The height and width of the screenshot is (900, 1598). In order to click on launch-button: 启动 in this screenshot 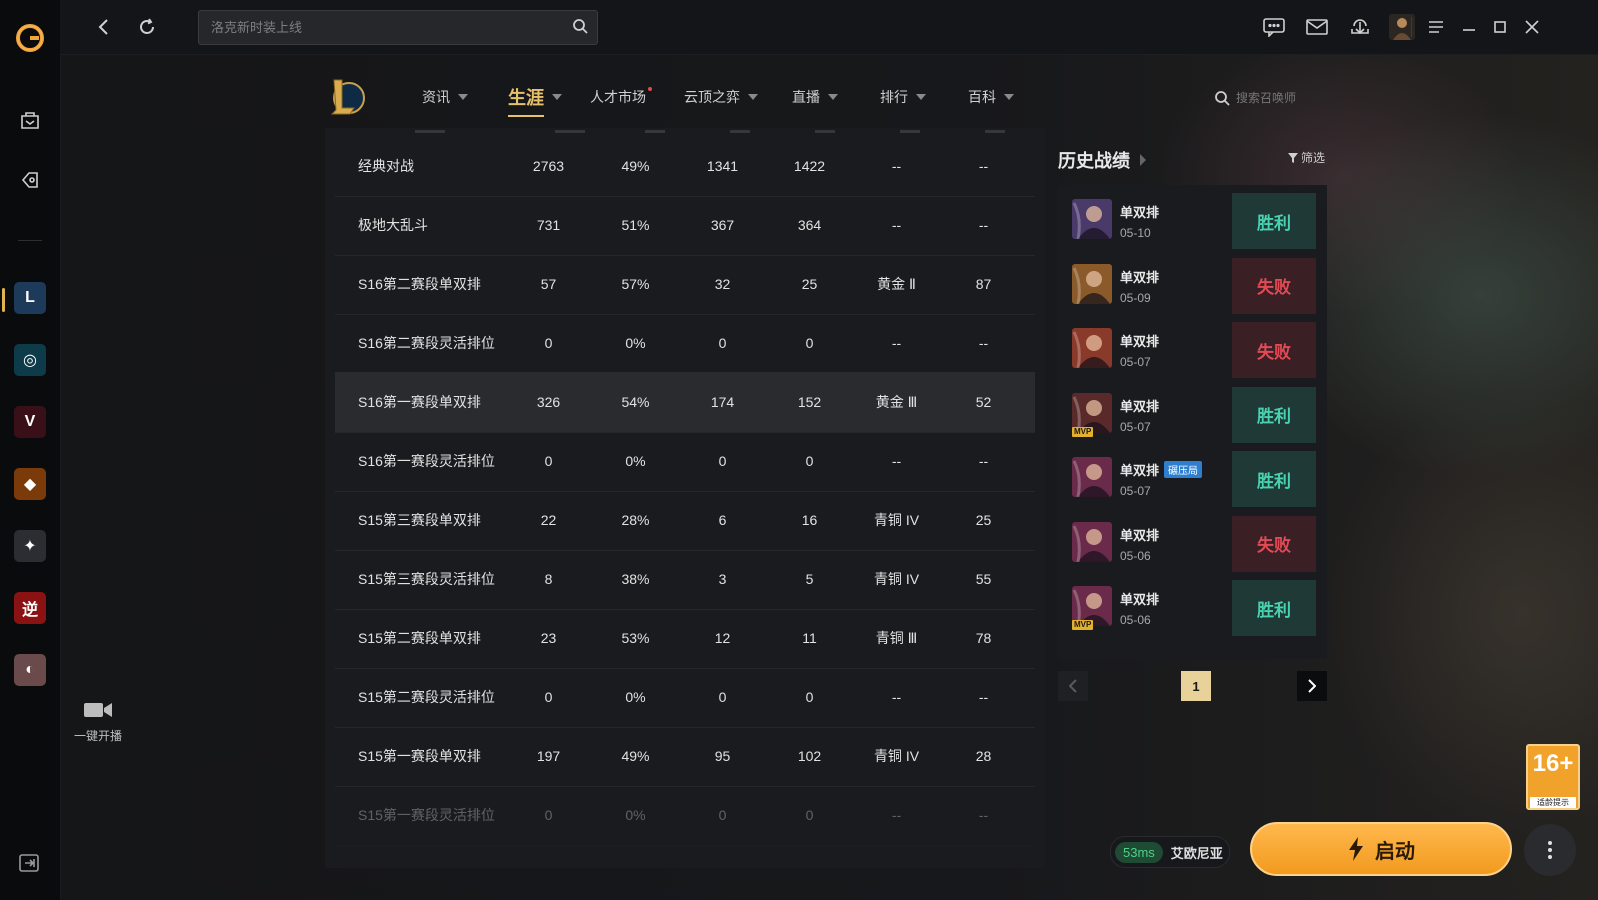, I will do `click(1381, 849)`.